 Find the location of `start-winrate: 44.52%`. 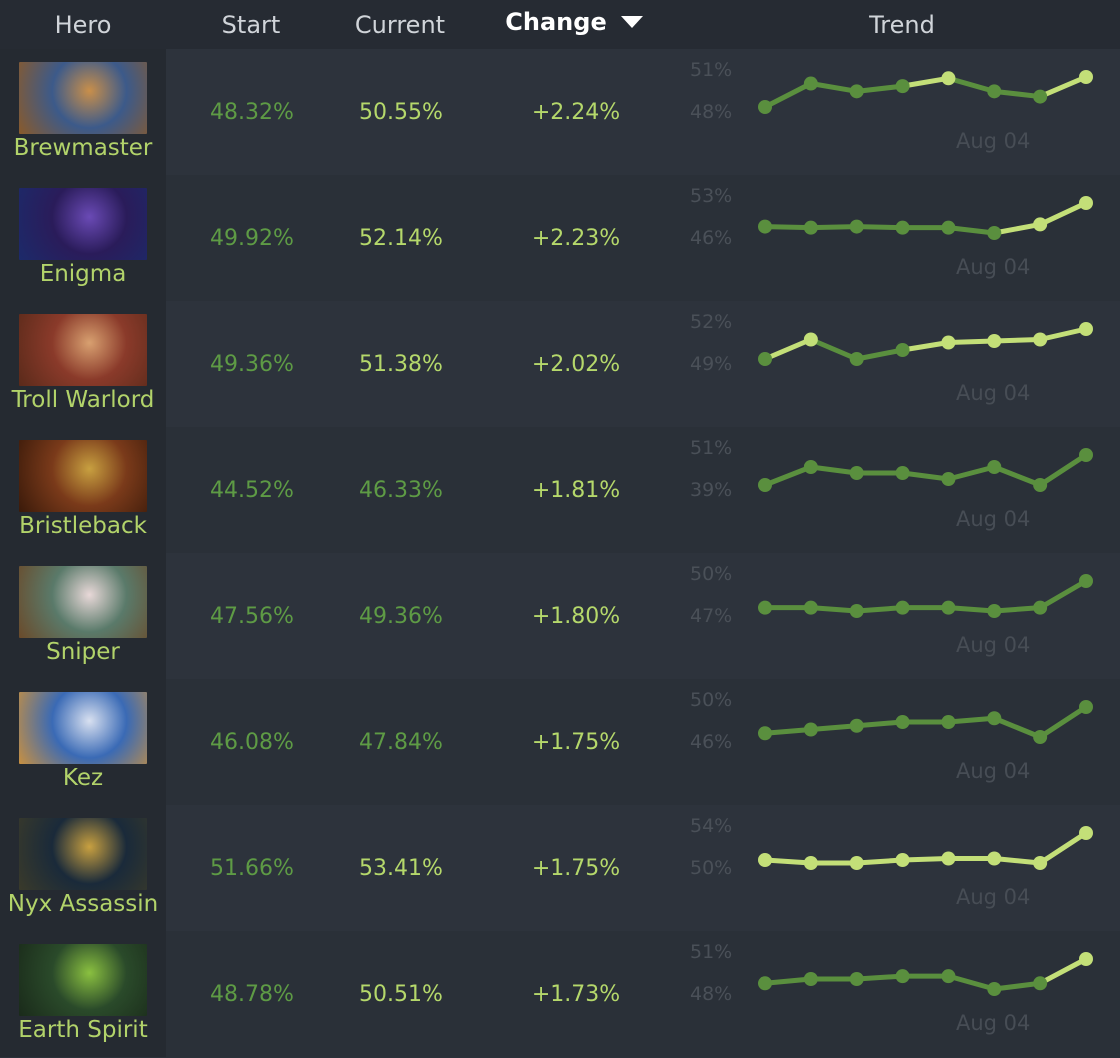

start-winrate: 44.52% is located at coordinates (252, 490).